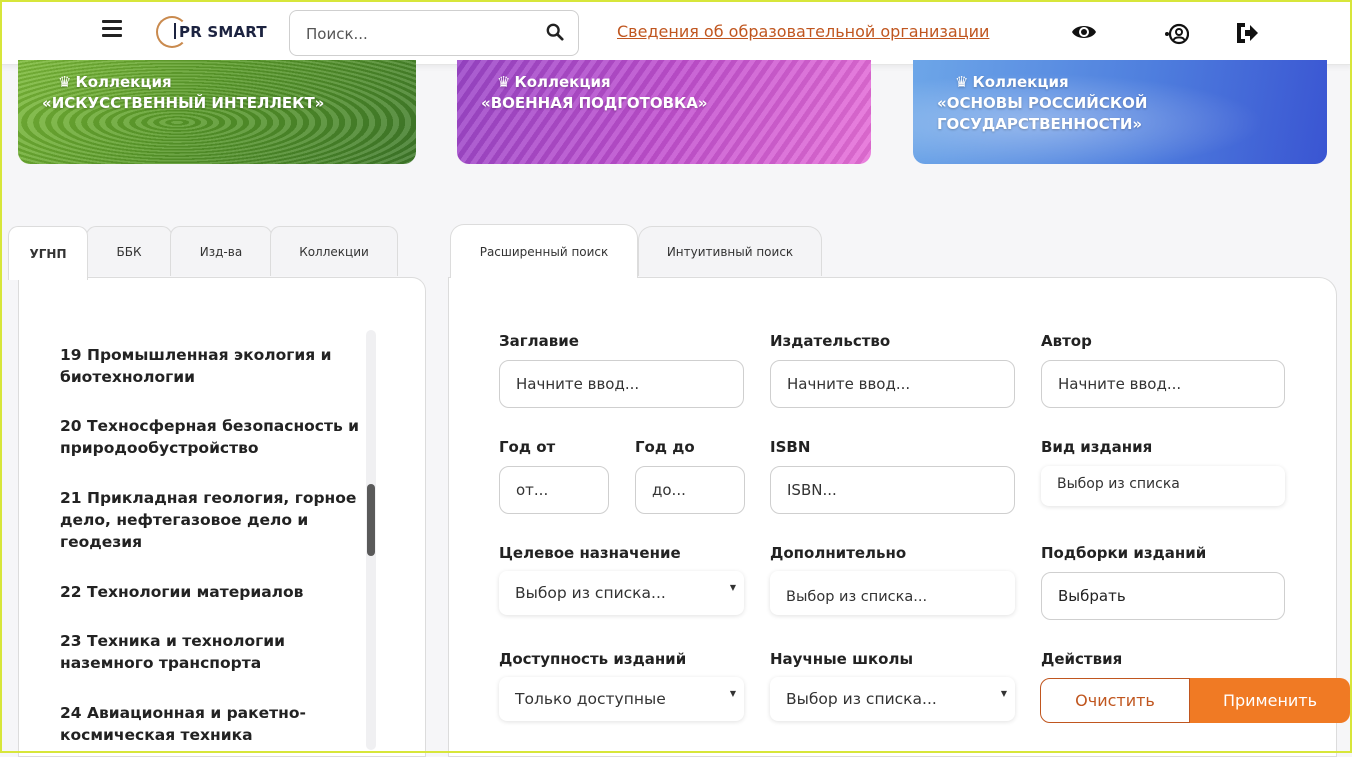 The height and width of the screenshot is (757, 1352). I want to click on tab-collections: Коллекции, so click(334, 251).